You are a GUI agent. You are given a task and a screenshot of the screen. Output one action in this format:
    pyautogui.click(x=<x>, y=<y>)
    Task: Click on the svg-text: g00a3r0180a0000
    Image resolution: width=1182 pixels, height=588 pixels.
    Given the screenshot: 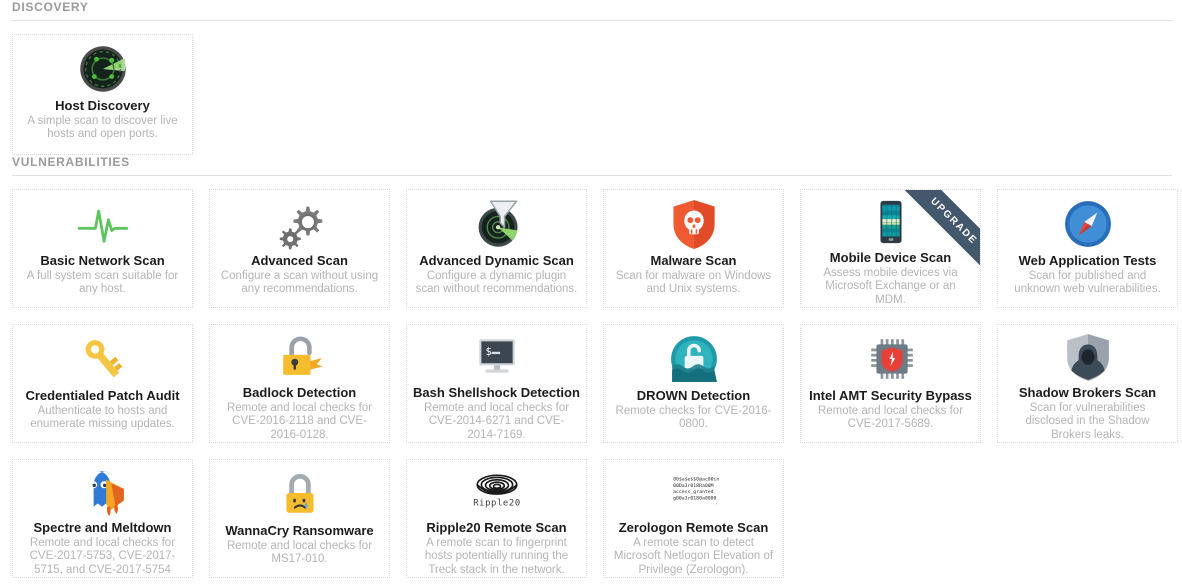 What is the action you would take?
    pyautogui.click(x=694, y=499)
    